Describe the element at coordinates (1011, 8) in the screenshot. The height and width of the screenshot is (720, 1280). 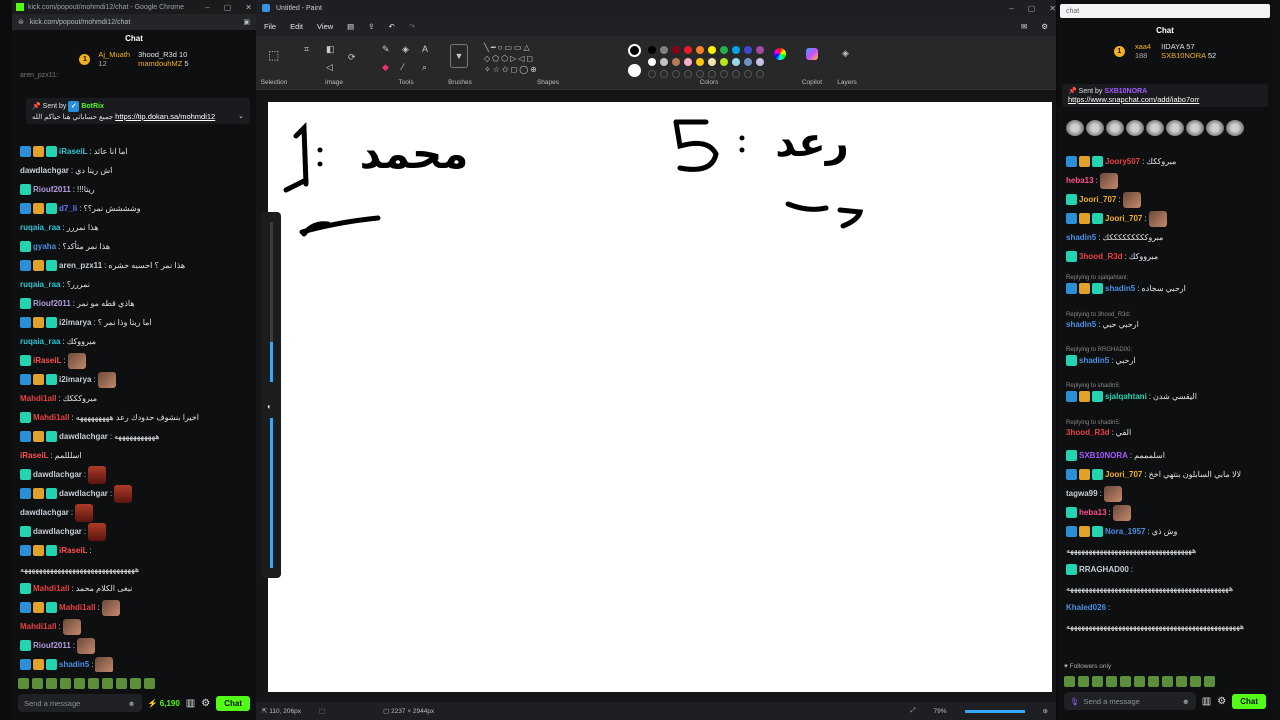
I see `paint-minimize-icon: –` at that location.